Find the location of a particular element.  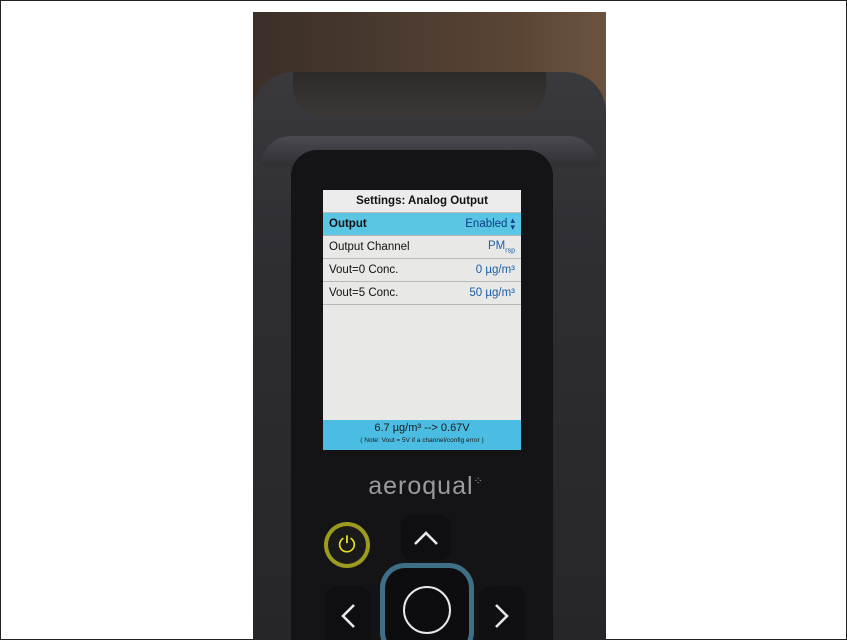

power-button: ⏻ is located at coordinates (347, 545).